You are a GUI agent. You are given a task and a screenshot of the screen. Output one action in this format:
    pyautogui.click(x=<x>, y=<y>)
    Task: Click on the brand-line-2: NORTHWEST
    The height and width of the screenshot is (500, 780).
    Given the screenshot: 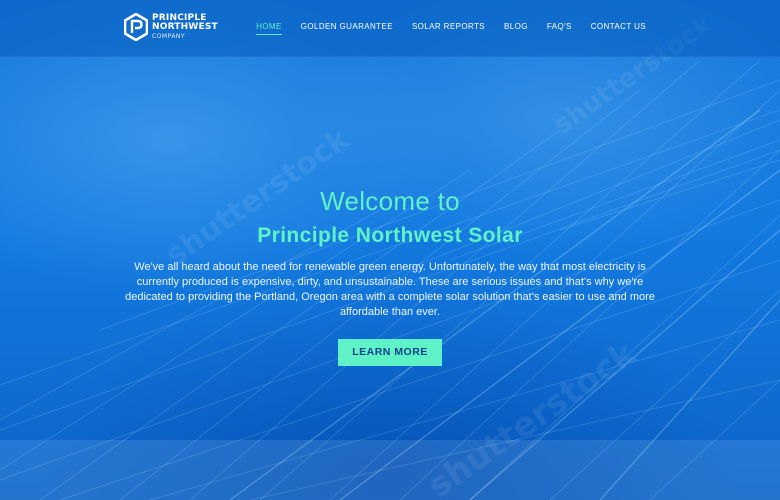 What is the action you would take?
    pyautogui.click(x=185, y=26)
    